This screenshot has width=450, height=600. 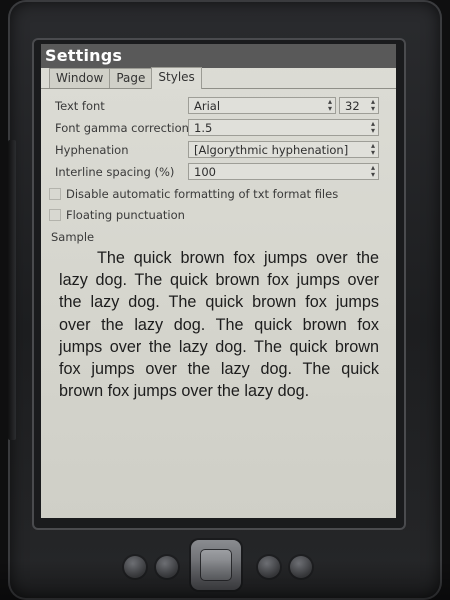 I want to click on hyphenation-spin: ▴ ▾, so click(x=373, y=149).